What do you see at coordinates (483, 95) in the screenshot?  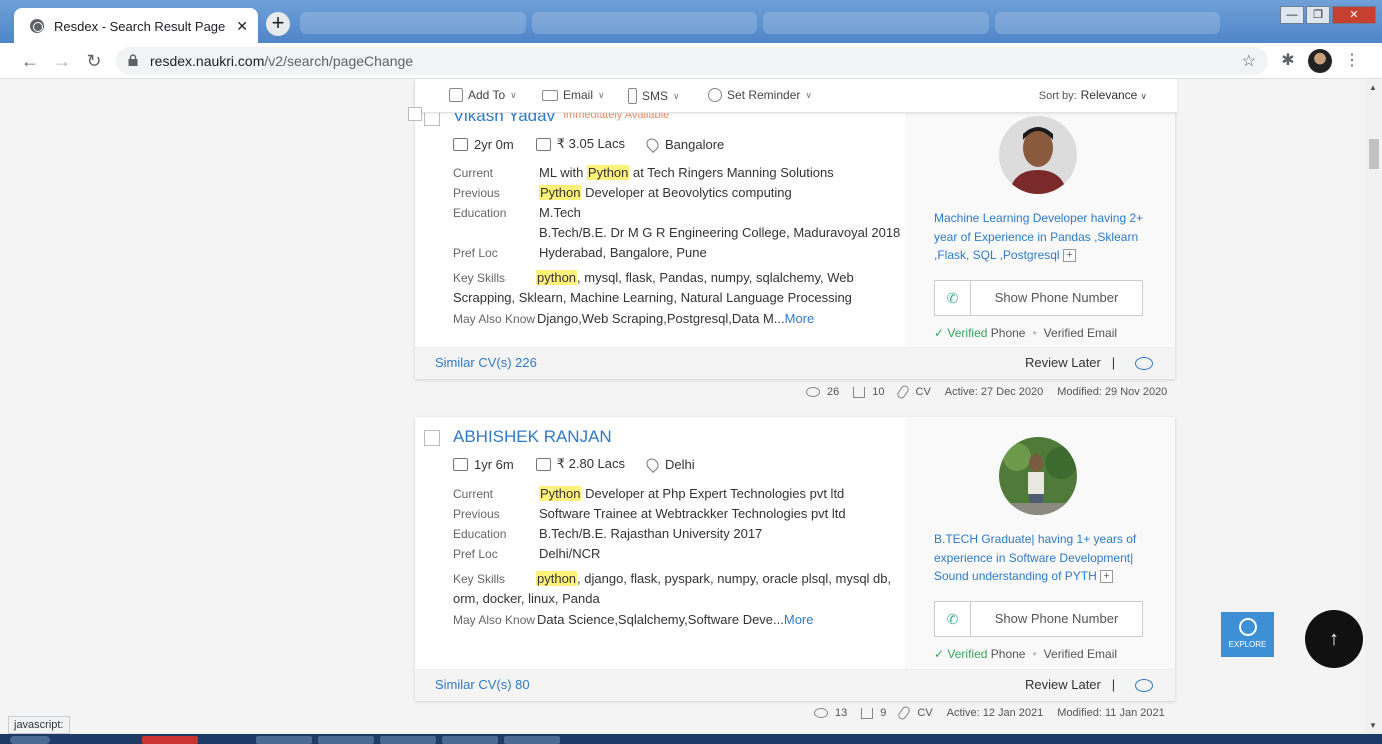 I see `add-to-button: Add To ∨` at bounding box center [483, 95].